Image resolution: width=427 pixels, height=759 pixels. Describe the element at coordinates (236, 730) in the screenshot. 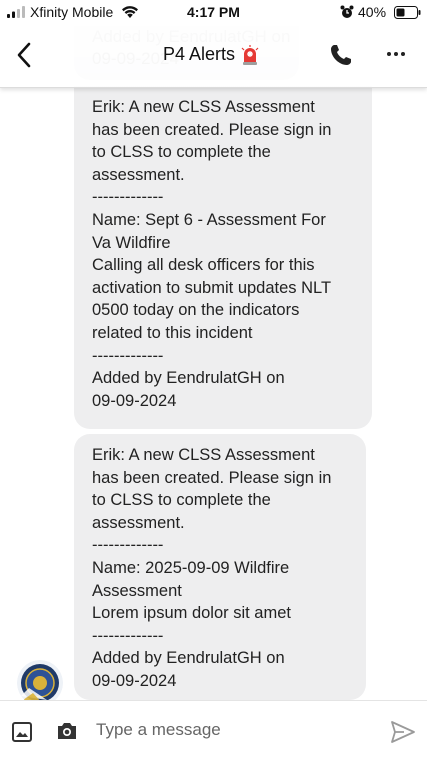

I see `message-input` at that location.